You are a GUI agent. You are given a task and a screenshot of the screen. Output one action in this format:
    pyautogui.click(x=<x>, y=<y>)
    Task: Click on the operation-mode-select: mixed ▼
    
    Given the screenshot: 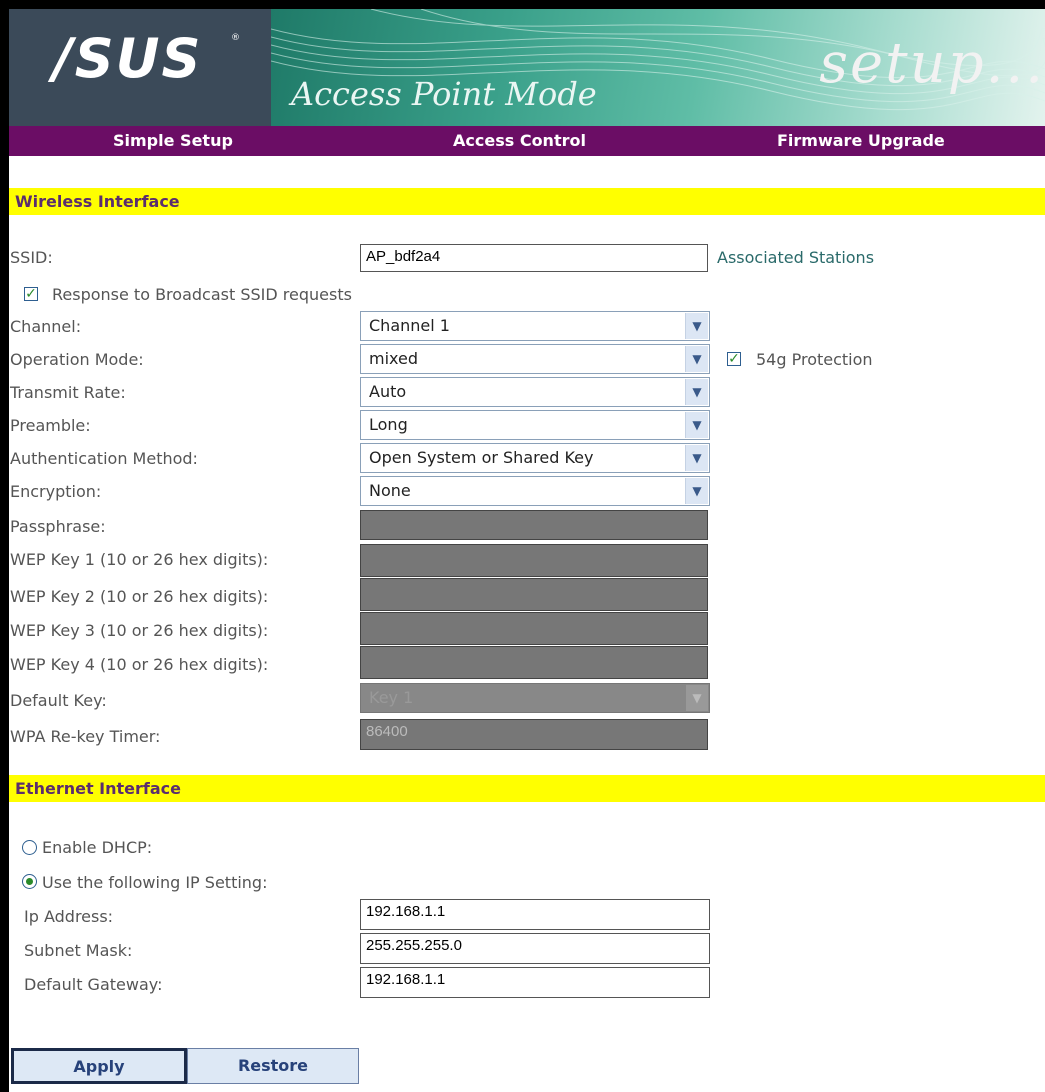 What is the action you would take?
    pyautogui.click(x=535, y=359)
    